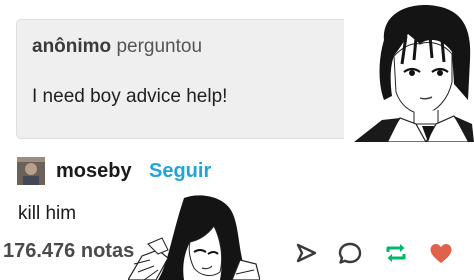  I want to click on answer-text: kill him, so click(47, 213).